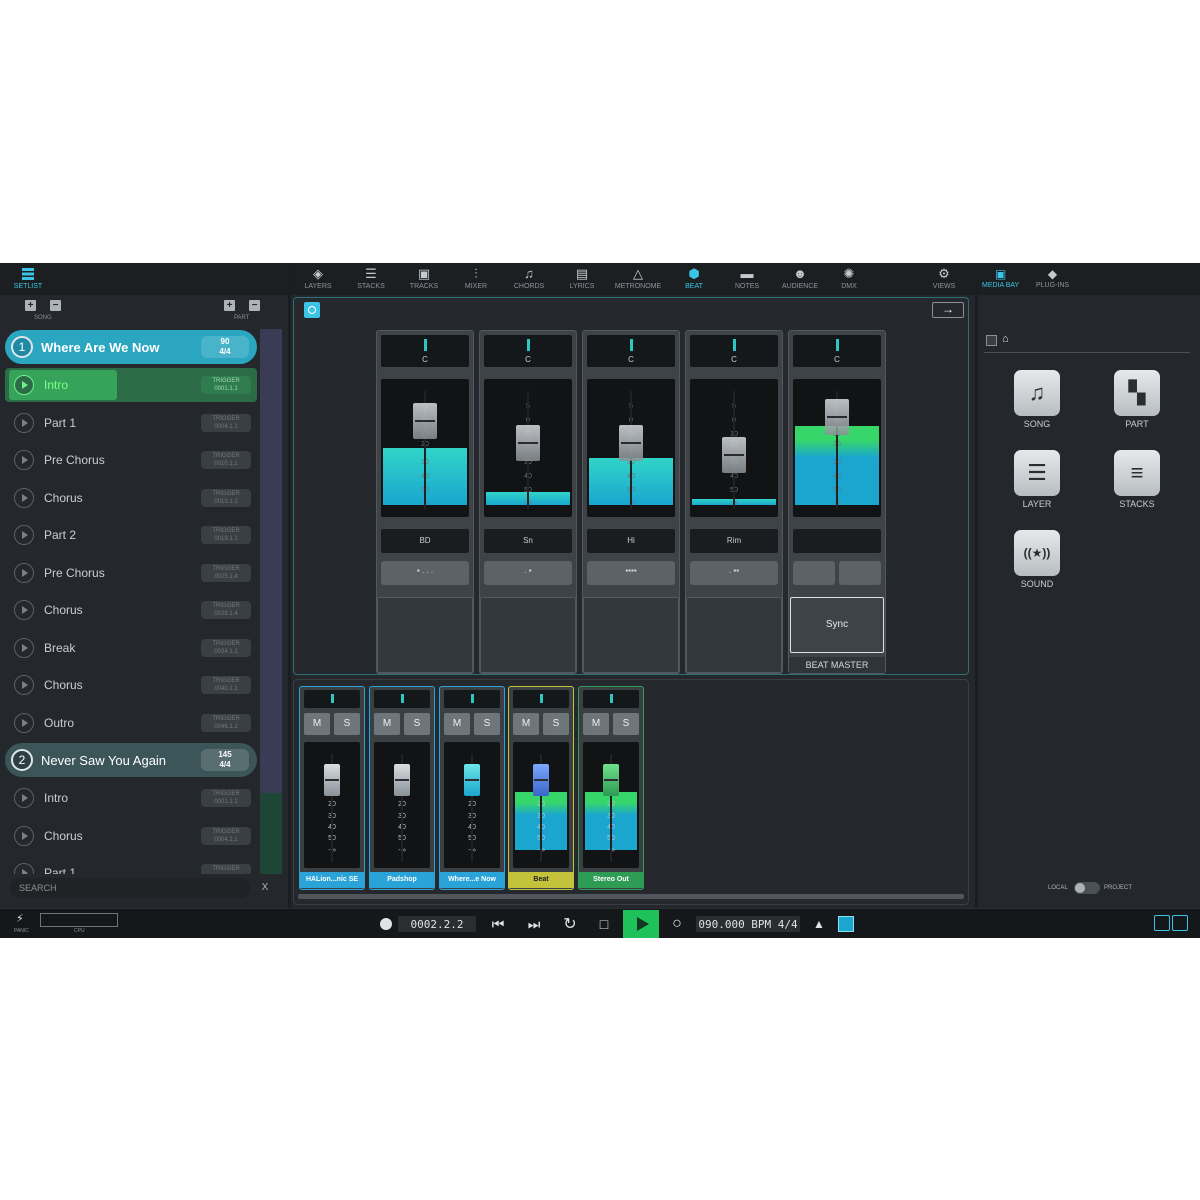  I want to click on search-clear-button: X, so click(265, 888).